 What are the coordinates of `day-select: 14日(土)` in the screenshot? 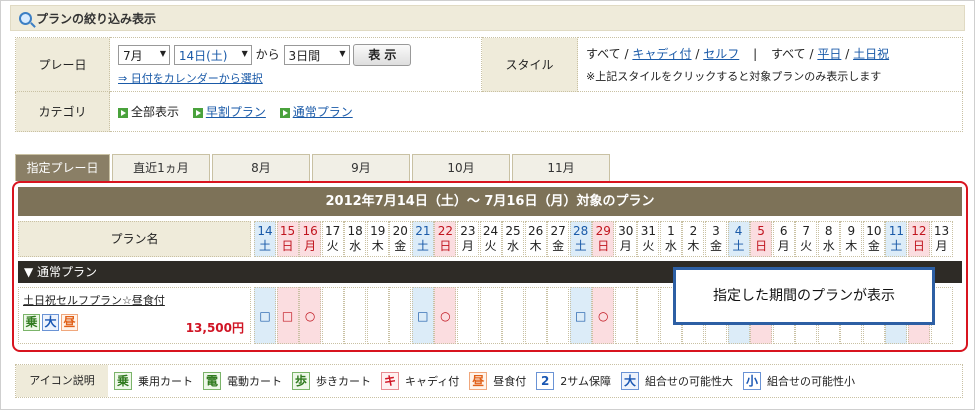 It's located at (212, 54).